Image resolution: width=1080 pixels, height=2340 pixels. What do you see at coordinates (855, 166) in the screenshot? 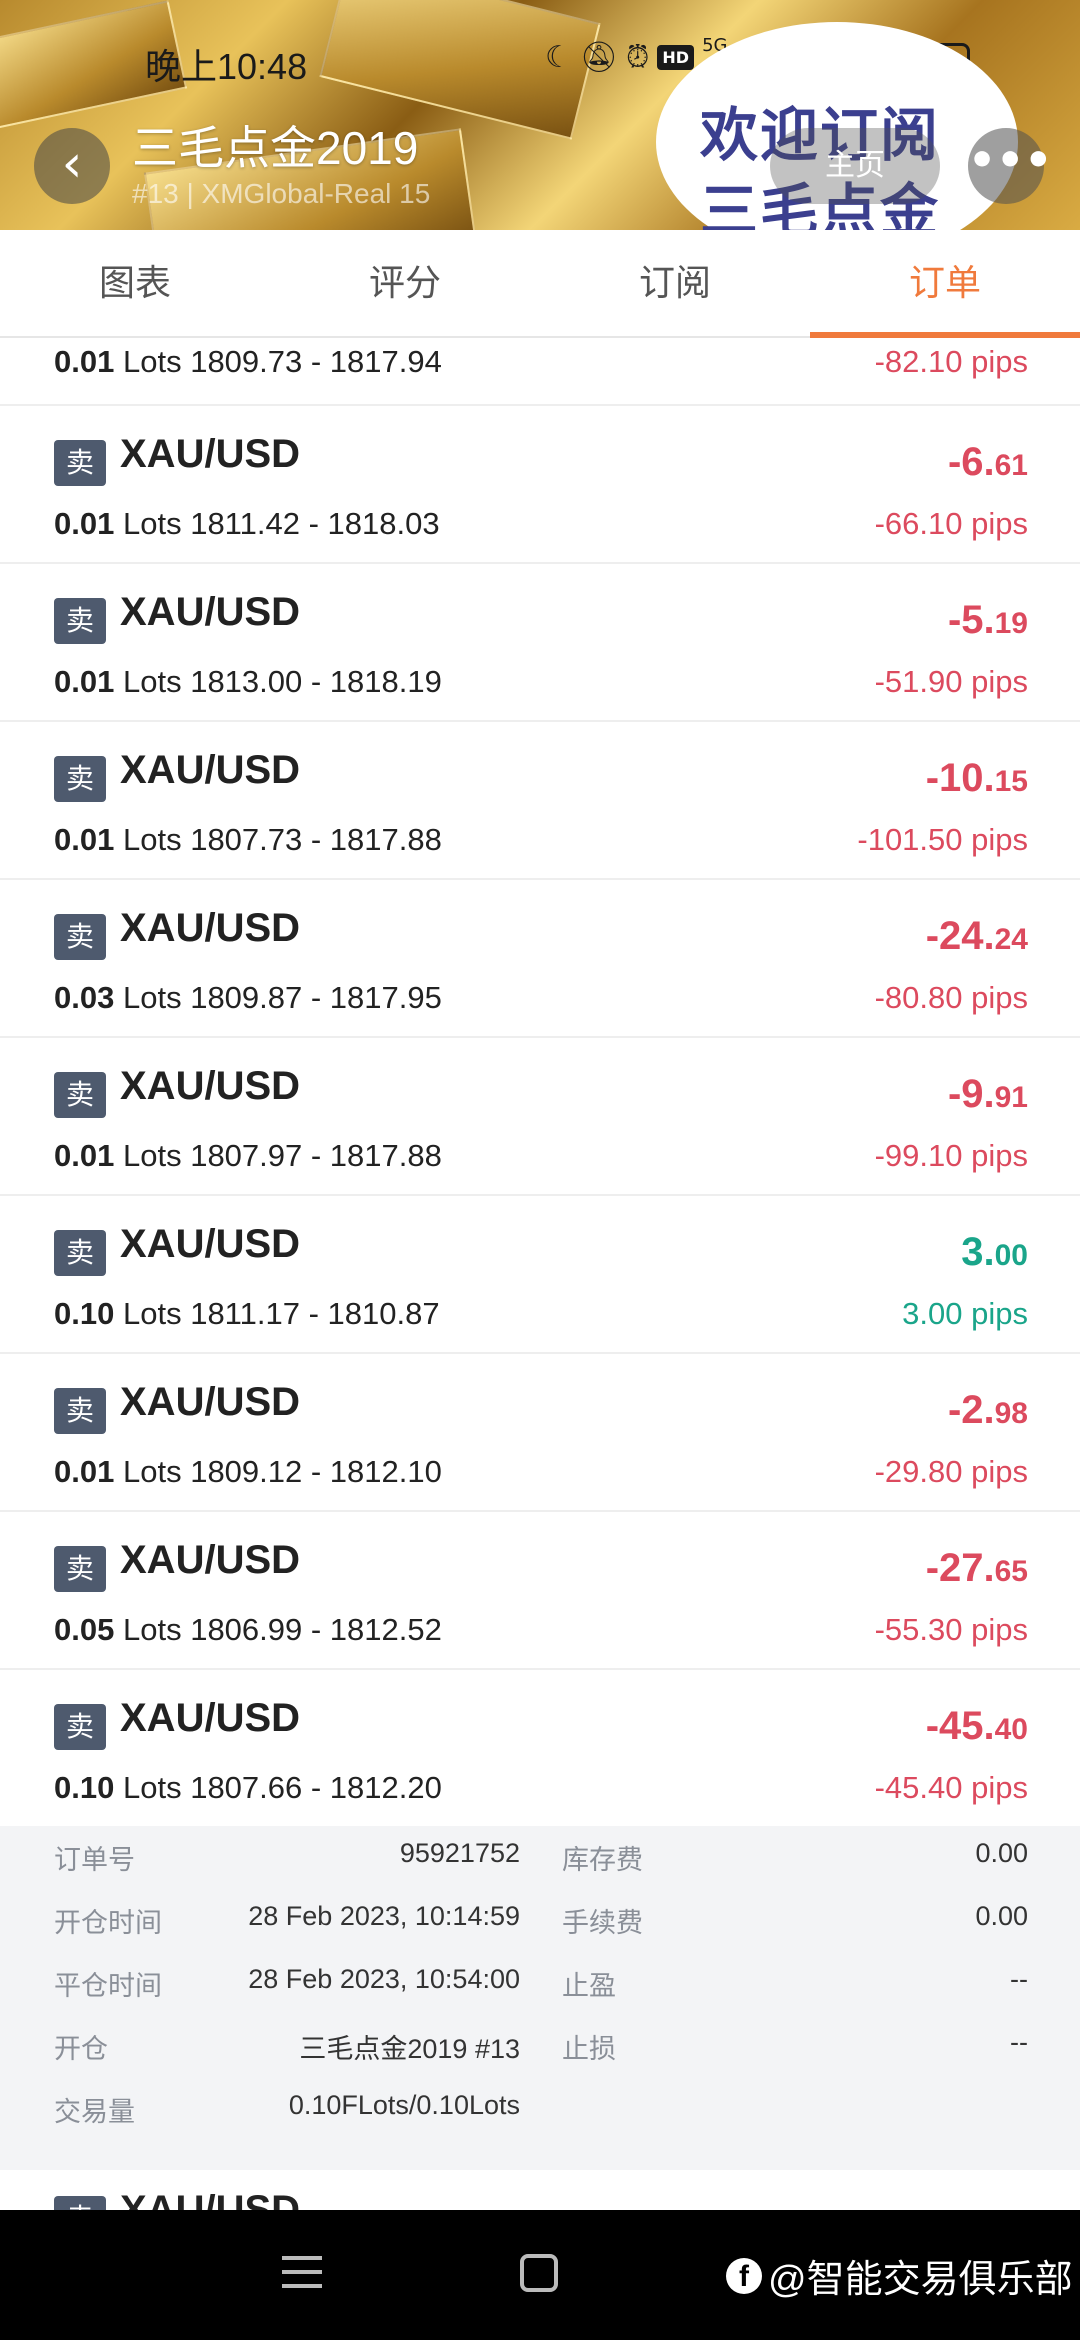
I see `home-button: 主页` at bounding box center [855, 166].